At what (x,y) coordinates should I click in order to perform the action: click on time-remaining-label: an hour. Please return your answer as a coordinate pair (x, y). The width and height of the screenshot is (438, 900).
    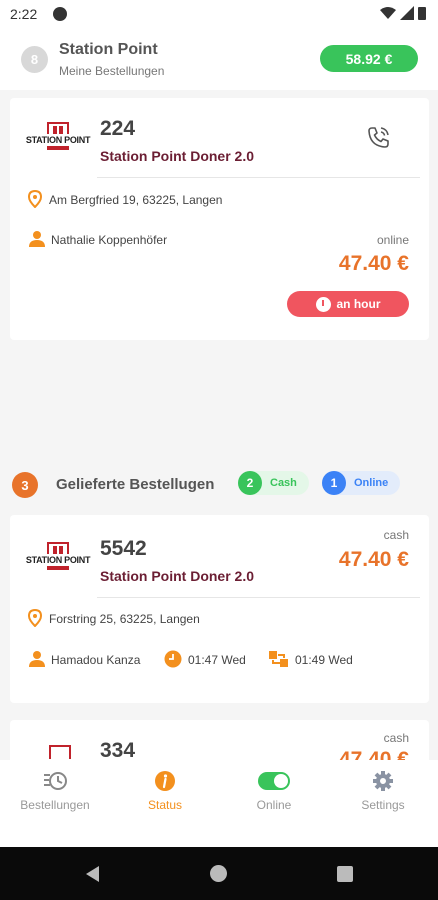
    Looking at the image, I should click on (358, 304).